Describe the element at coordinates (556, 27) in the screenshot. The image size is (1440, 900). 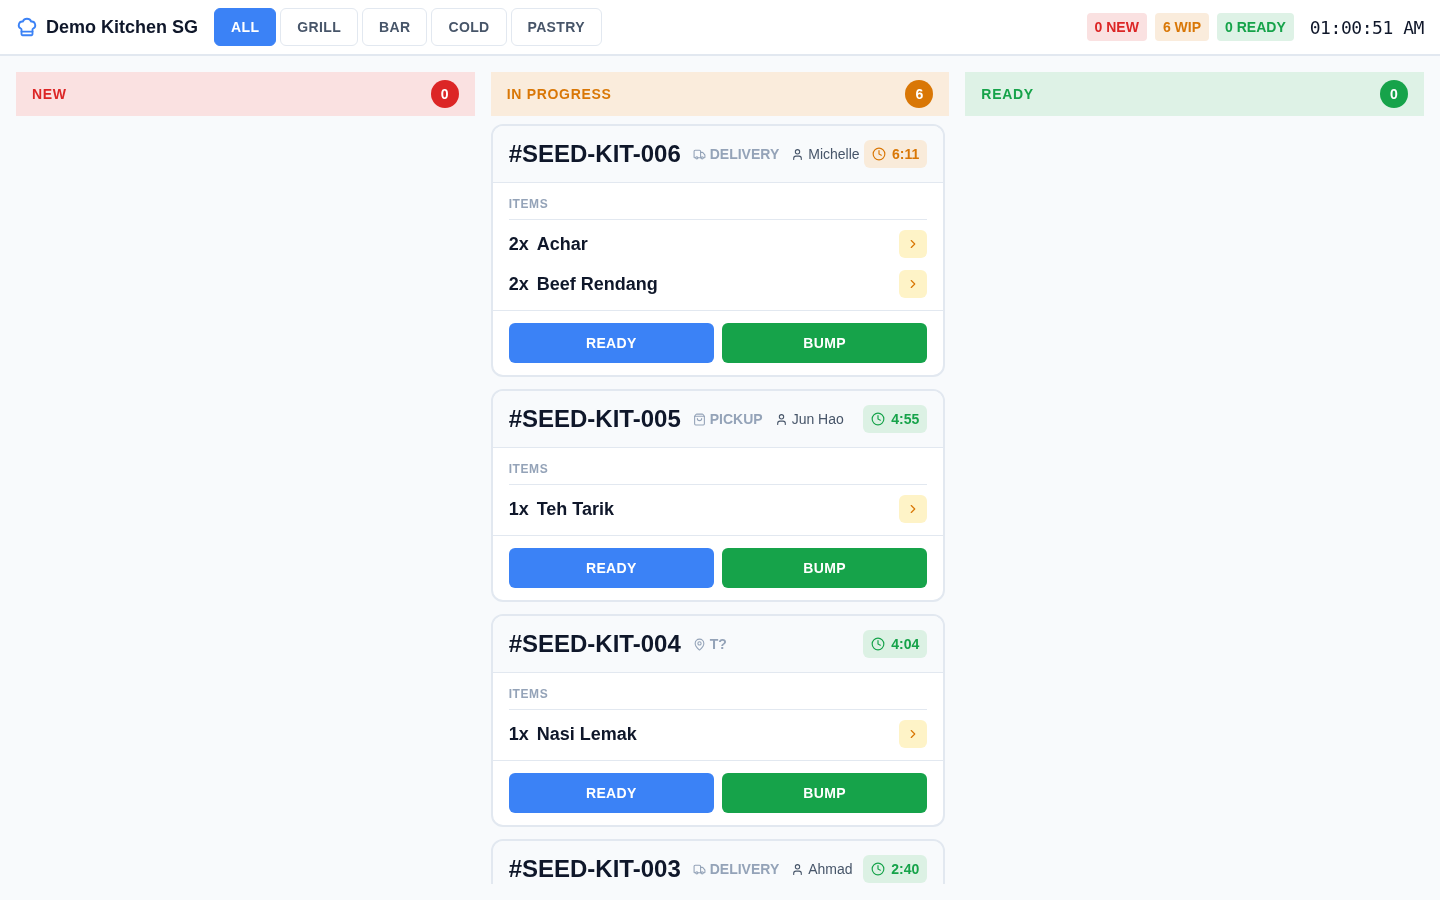
I see `station-tab: PASTRY` at that location.